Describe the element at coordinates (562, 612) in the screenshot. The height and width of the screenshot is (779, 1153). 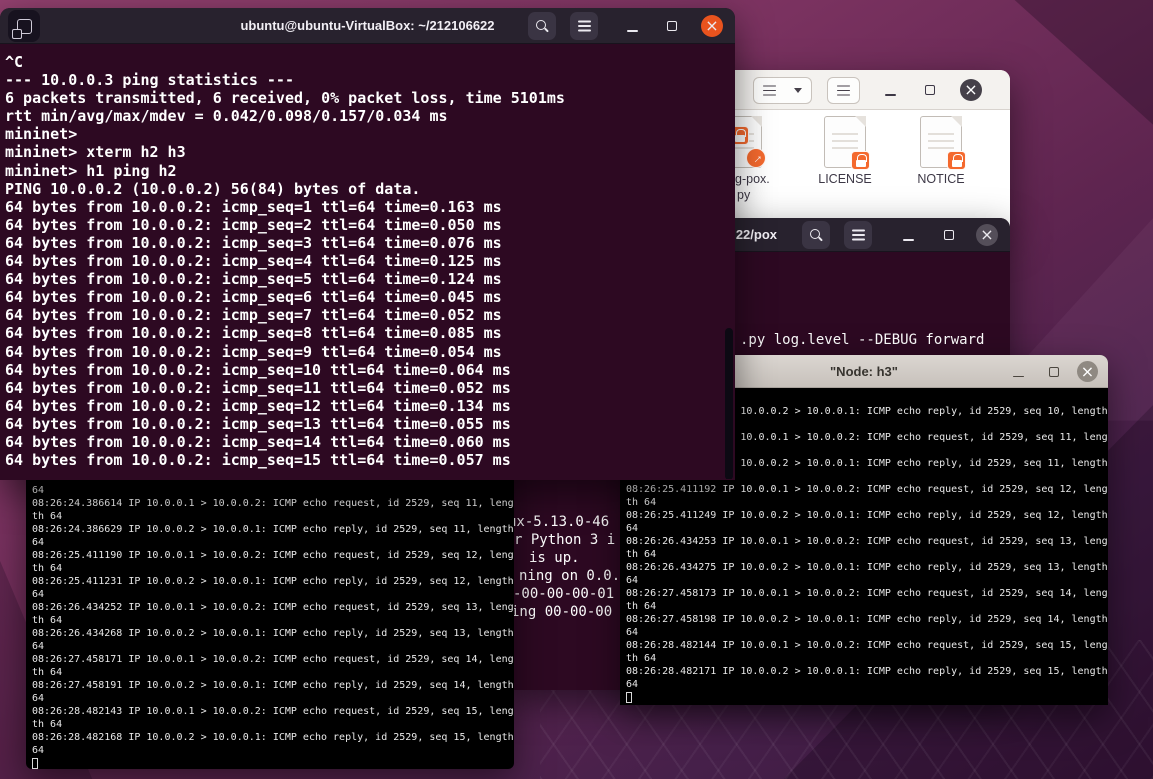
I see `terminal-text-fragment: ing 00-00-00` at that location.